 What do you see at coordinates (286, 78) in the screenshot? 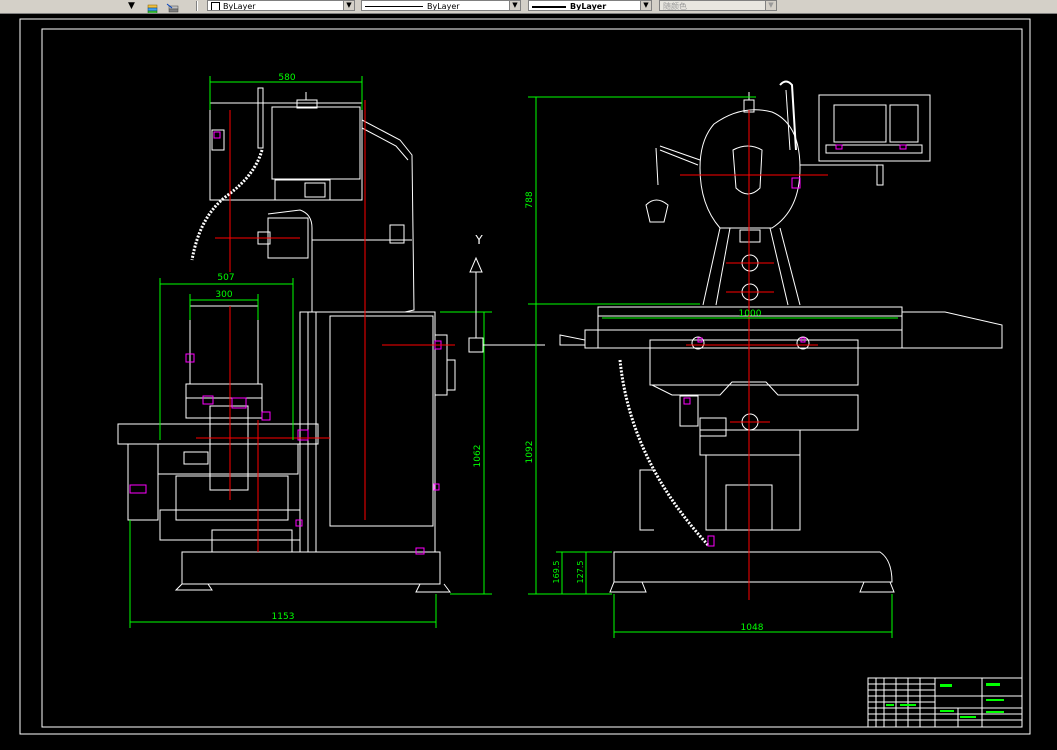
I see `dim-580: 580` at bounding box center [286, 78].